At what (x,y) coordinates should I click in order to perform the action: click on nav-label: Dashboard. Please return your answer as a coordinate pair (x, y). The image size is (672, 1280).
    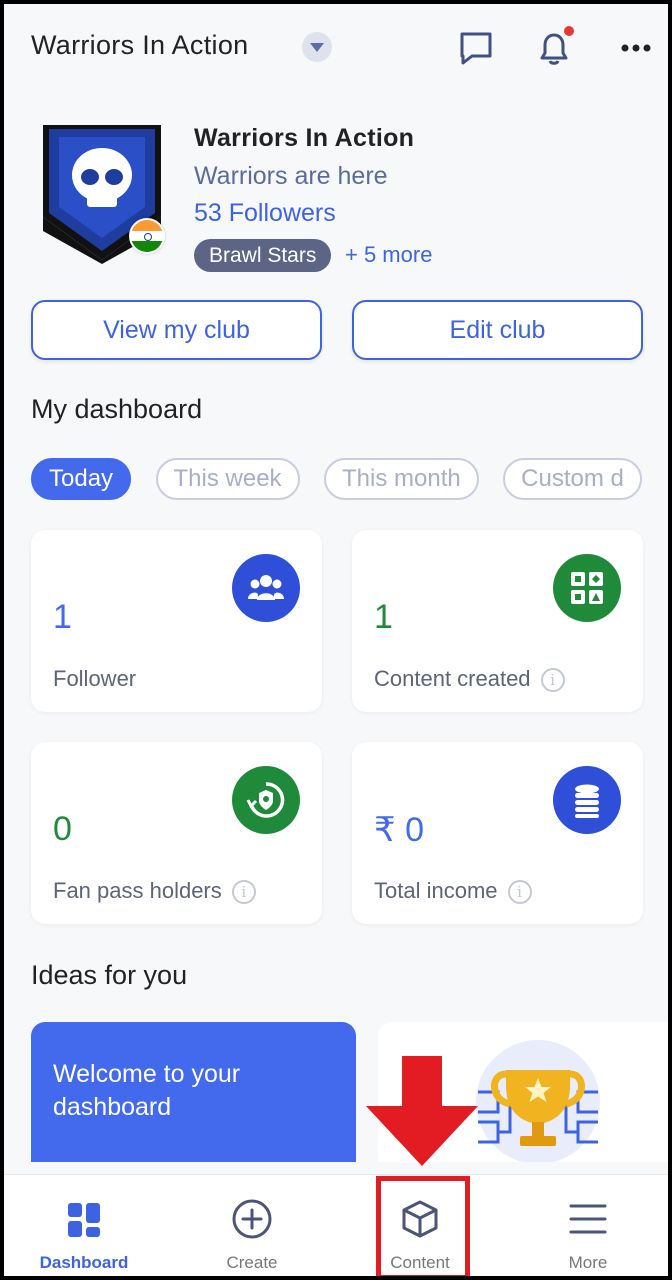
    Looking at the image, I should click on (84, 1262).